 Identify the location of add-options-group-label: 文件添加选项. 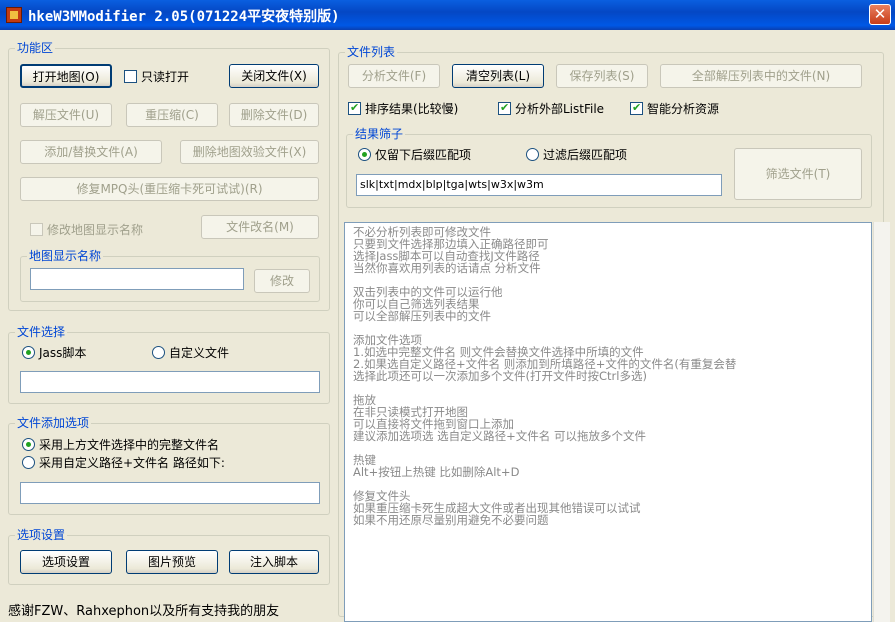
(53, 423).